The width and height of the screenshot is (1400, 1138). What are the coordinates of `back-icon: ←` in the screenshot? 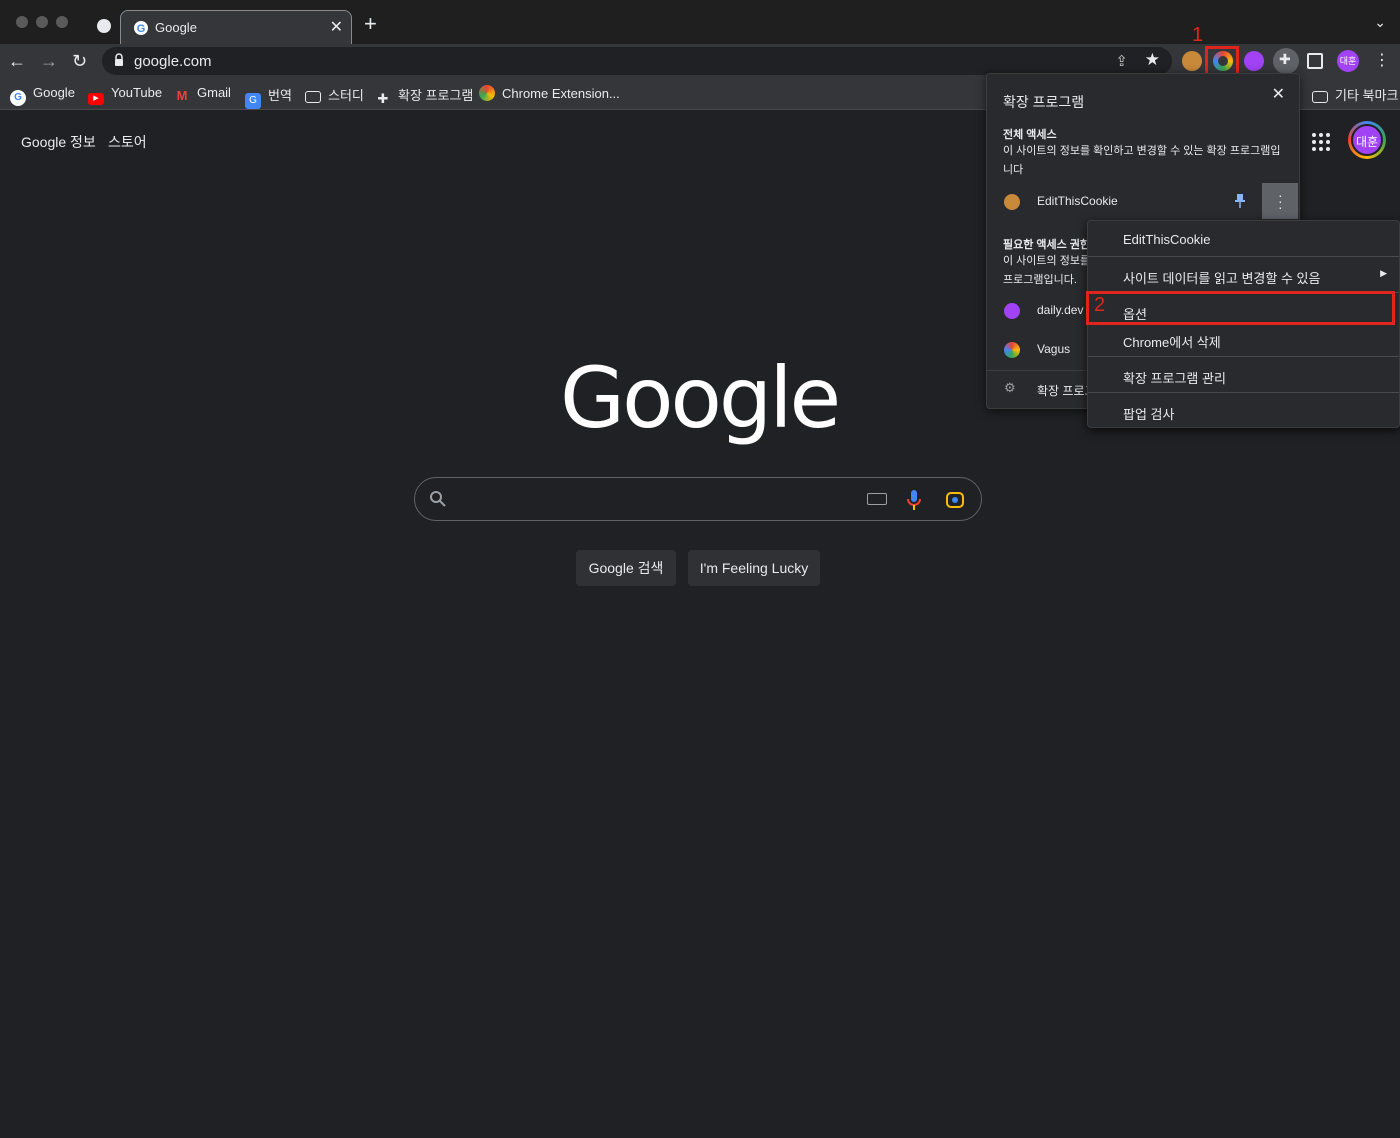 It's located at (17, 61).